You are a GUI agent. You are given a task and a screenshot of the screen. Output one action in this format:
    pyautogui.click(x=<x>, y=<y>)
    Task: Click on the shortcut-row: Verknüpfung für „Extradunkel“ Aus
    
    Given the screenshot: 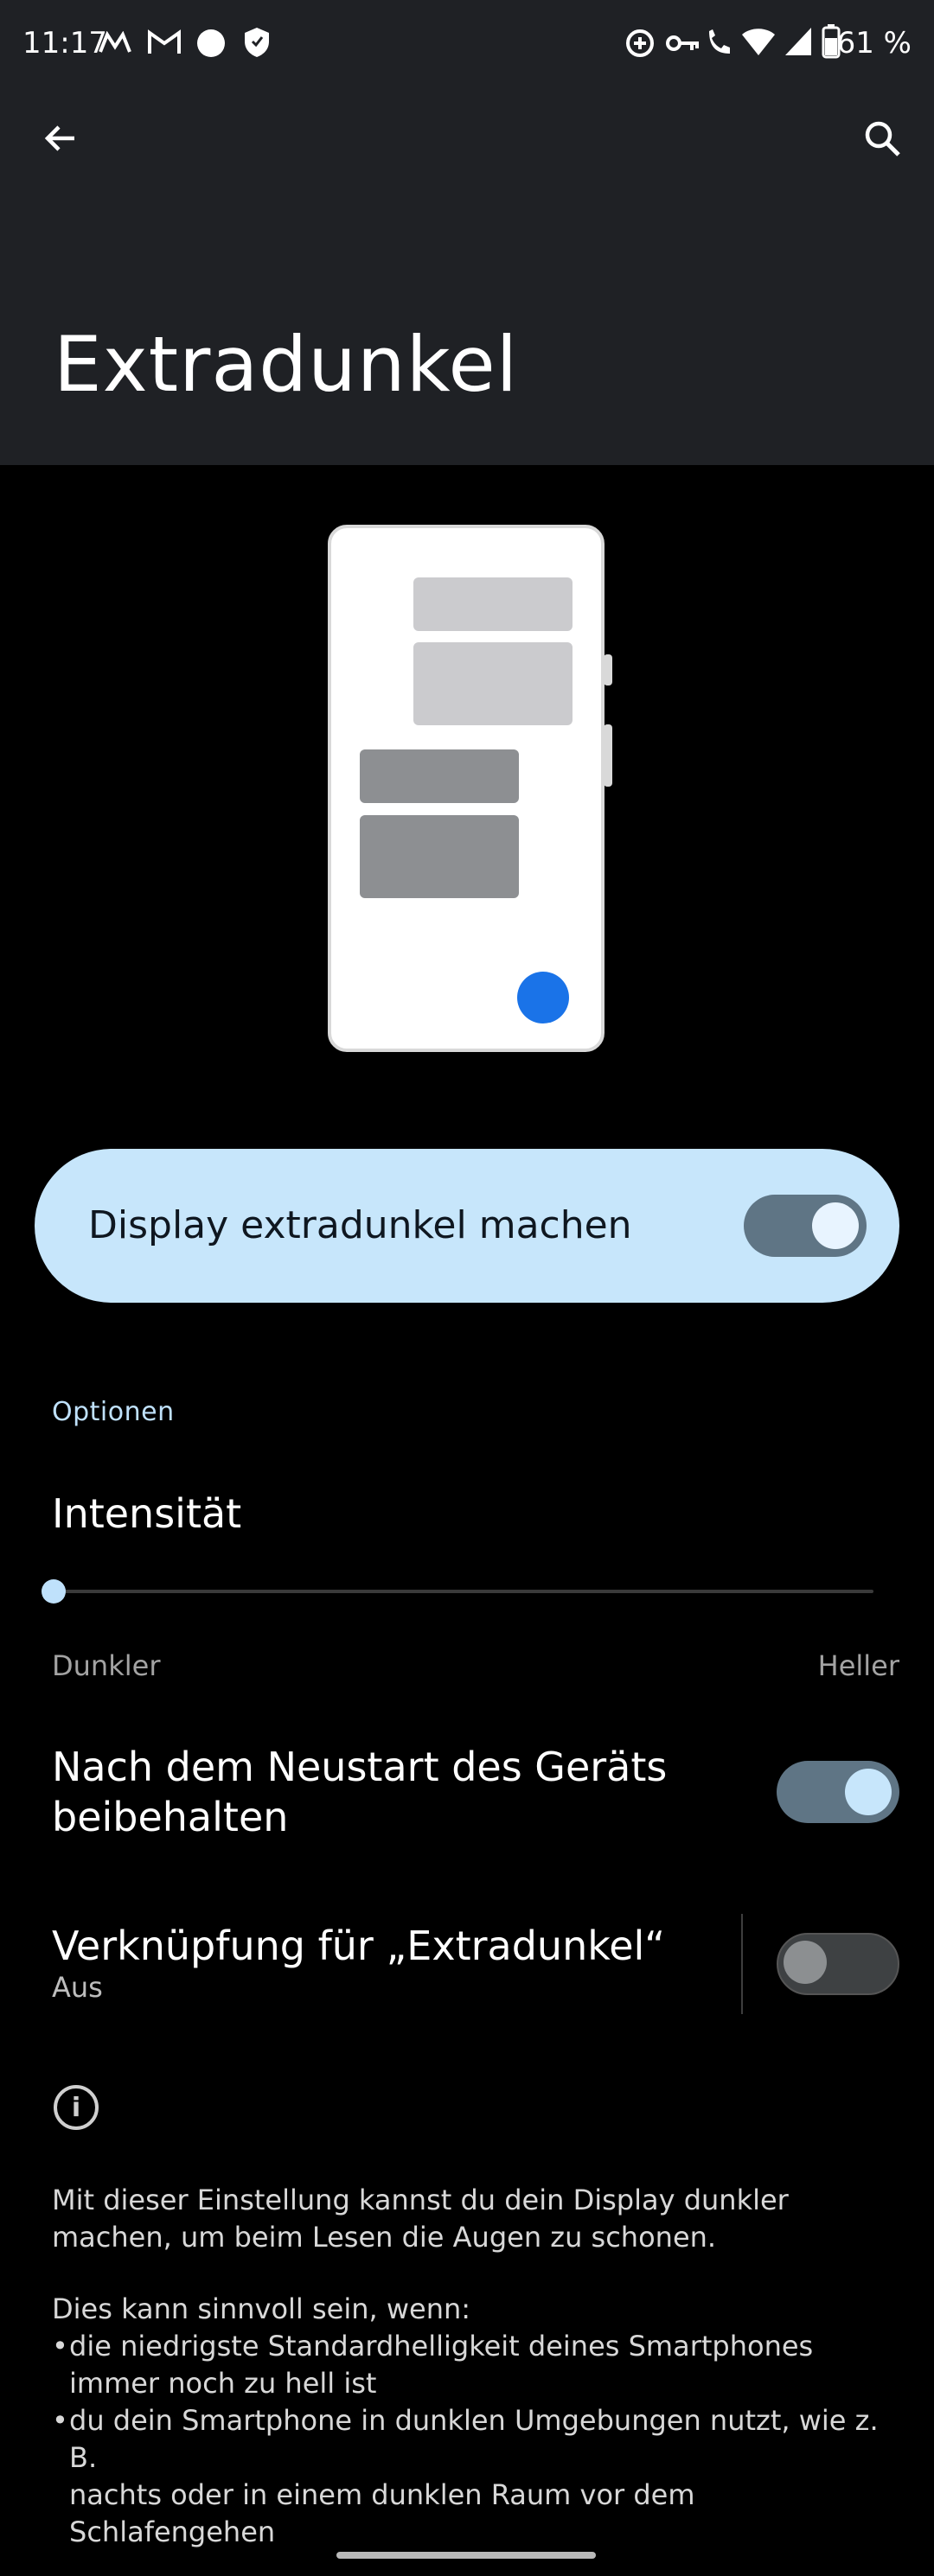 What is the action you would take?
    pyautogui.click(x=389, y=1962)
    